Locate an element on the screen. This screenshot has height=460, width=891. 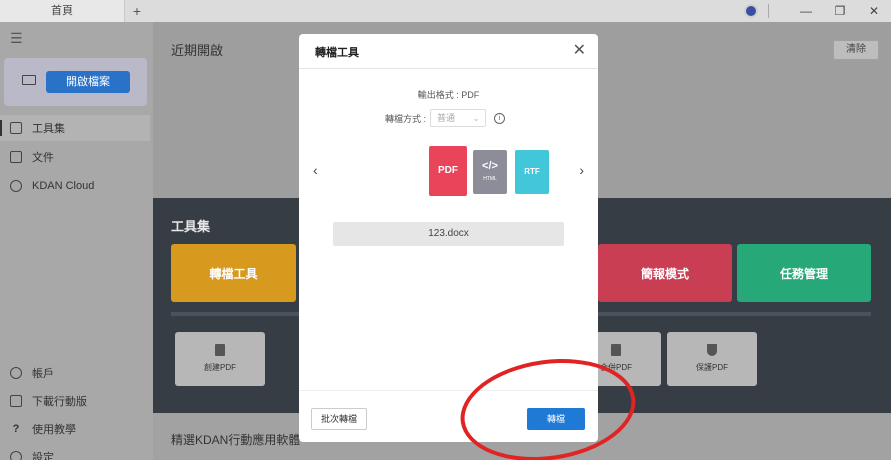
menu-icon: ☰ is located at coordinates (16, 38).